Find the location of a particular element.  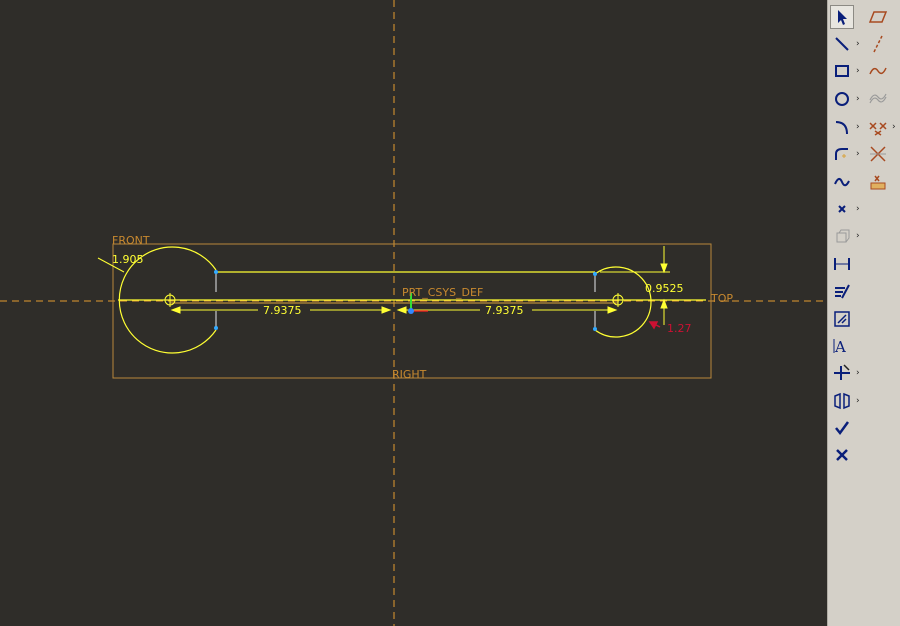

construction-line-icon is located at coordinates (878, 44).